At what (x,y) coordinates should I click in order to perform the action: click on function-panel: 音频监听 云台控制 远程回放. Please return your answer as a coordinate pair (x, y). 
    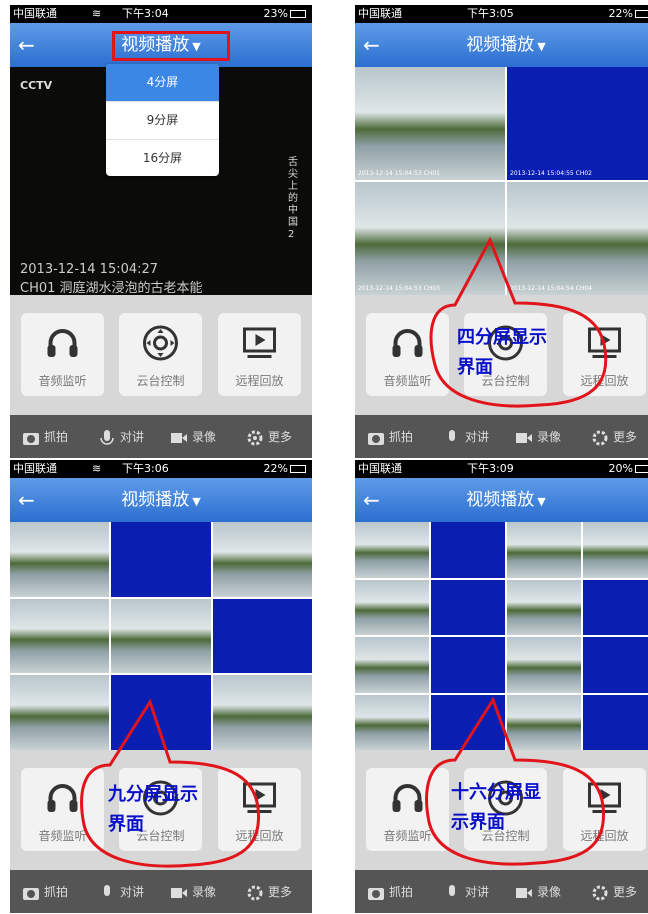
    Looking at the image, I should click on (161, 355).